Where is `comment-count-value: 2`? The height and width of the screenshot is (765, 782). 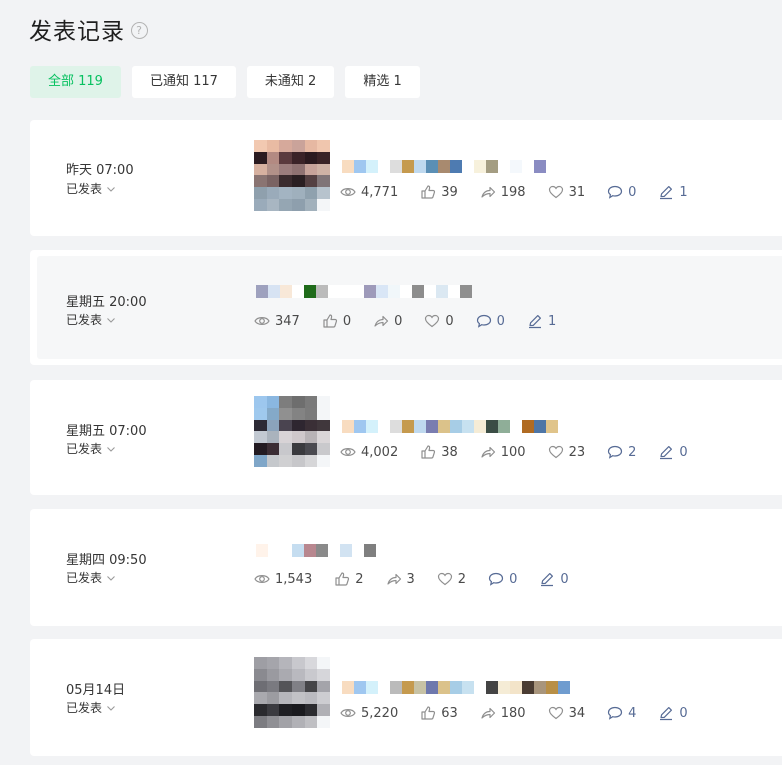 comment-count-value: 2 is located at coordinates (632, 452).